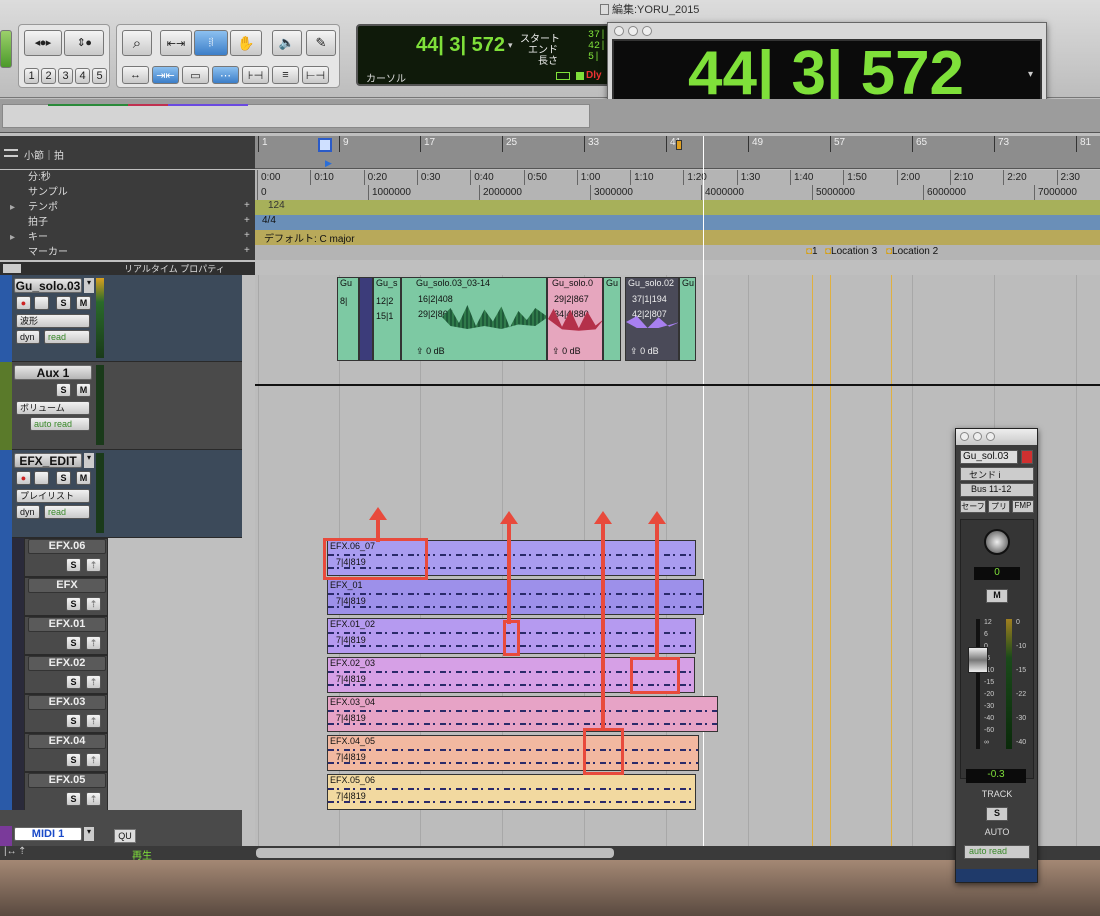 The width and height of the screenshot is (1100, 916). What do you see at coordinates (594, 57) in the screenshot?
I see `length-value: 5|` at bounding box center [594, 57].